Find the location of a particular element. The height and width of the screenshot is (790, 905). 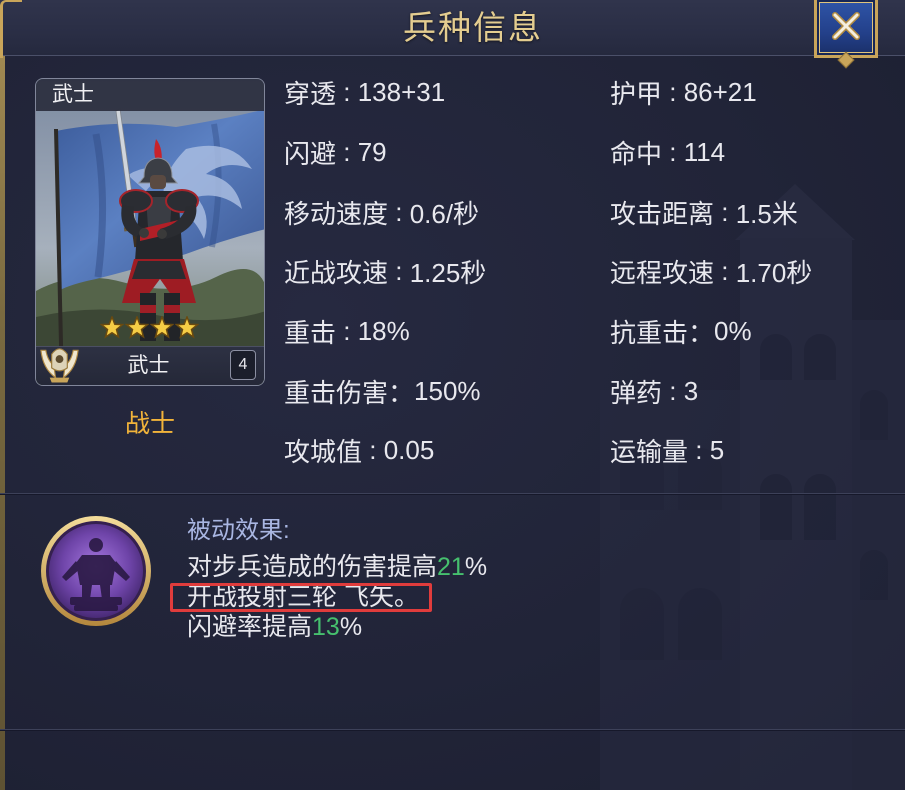

stat-value: 114 is located at coordinates (704, 152).